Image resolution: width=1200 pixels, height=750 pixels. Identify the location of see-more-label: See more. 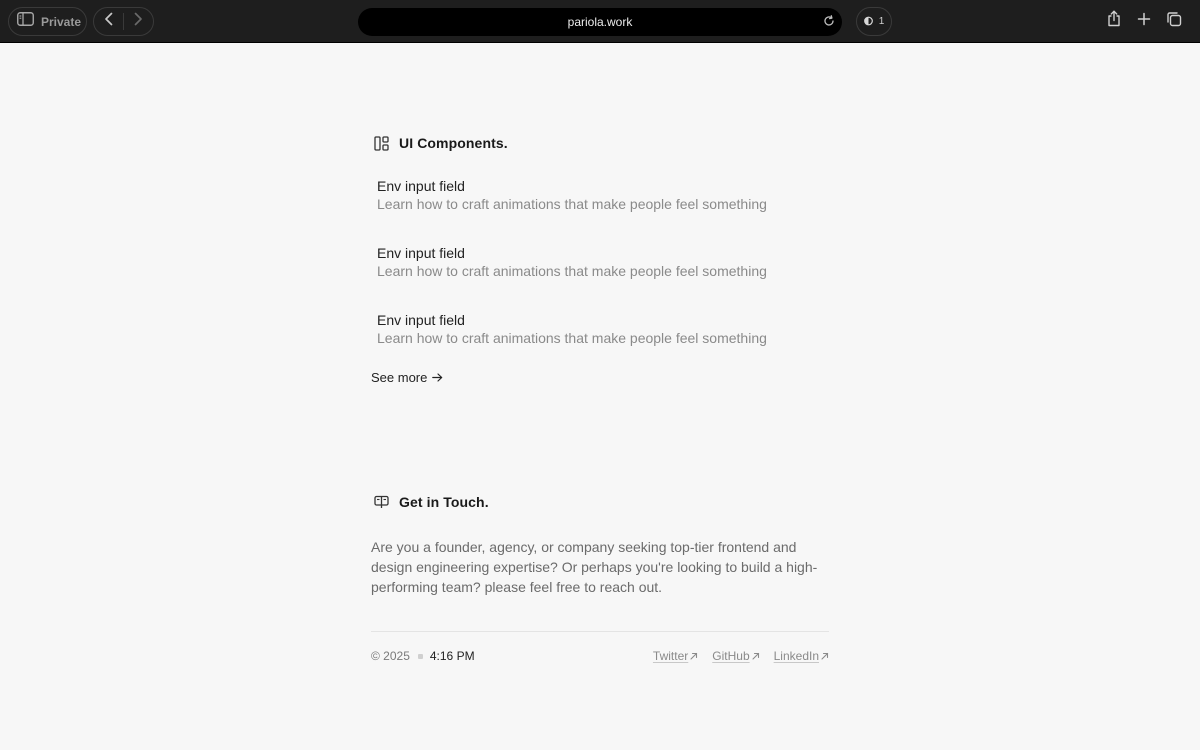
(399, 377).